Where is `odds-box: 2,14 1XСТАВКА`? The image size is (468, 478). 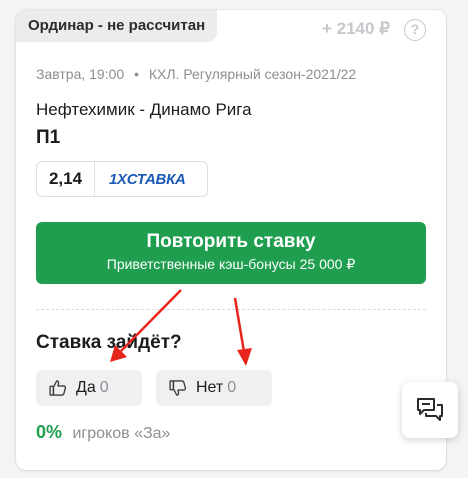 odds-box: 2,14 1XСТАВКА is located at coordinates (122, 179).